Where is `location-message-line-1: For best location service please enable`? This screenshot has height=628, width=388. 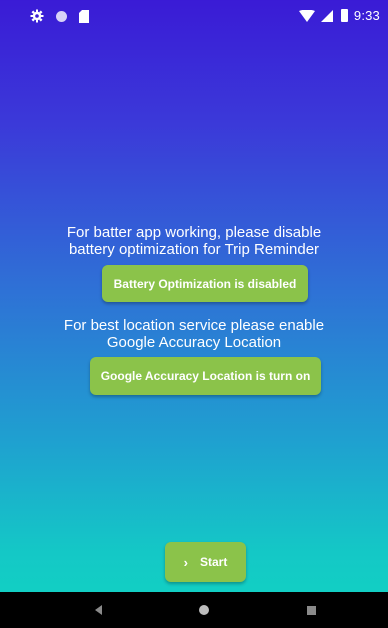
location-message-line-1: For best location service please enable is located at coordinates (194, 325).